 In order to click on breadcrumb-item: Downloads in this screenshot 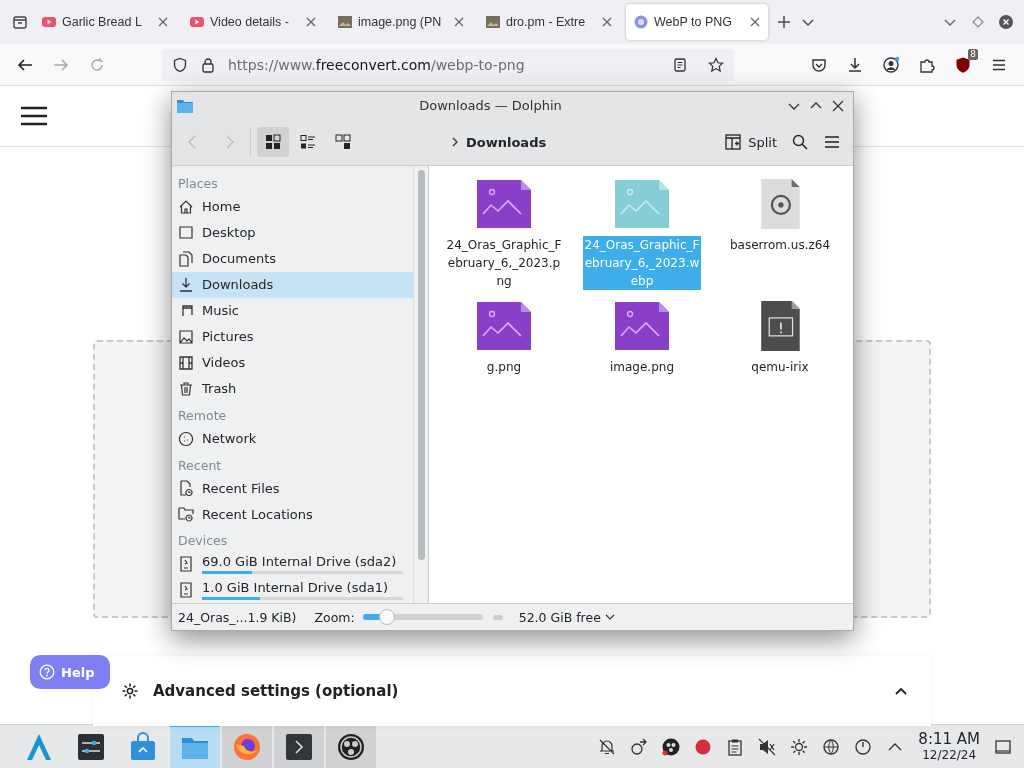, I will do `click(506, 142)`.